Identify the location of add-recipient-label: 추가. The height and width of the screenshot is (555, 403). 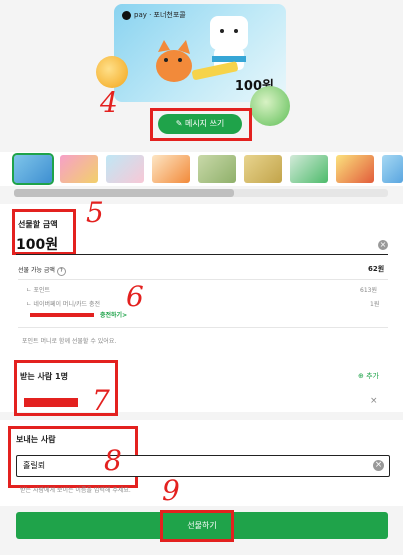
(372, 376).